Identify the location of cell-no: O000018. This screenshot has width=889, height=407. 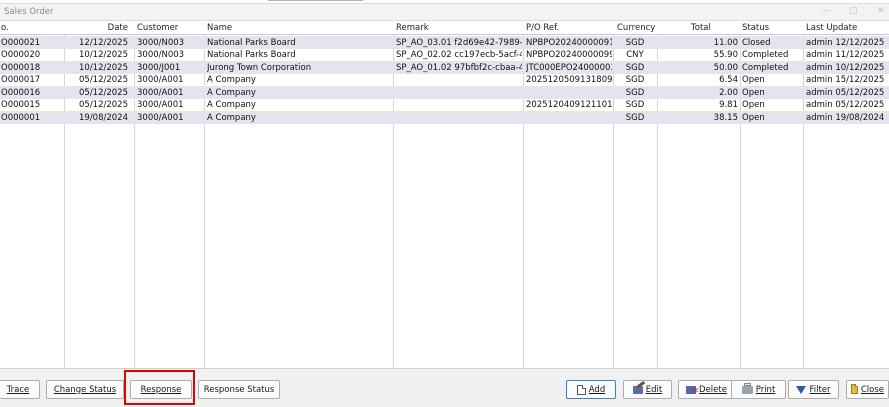
(21, 67).